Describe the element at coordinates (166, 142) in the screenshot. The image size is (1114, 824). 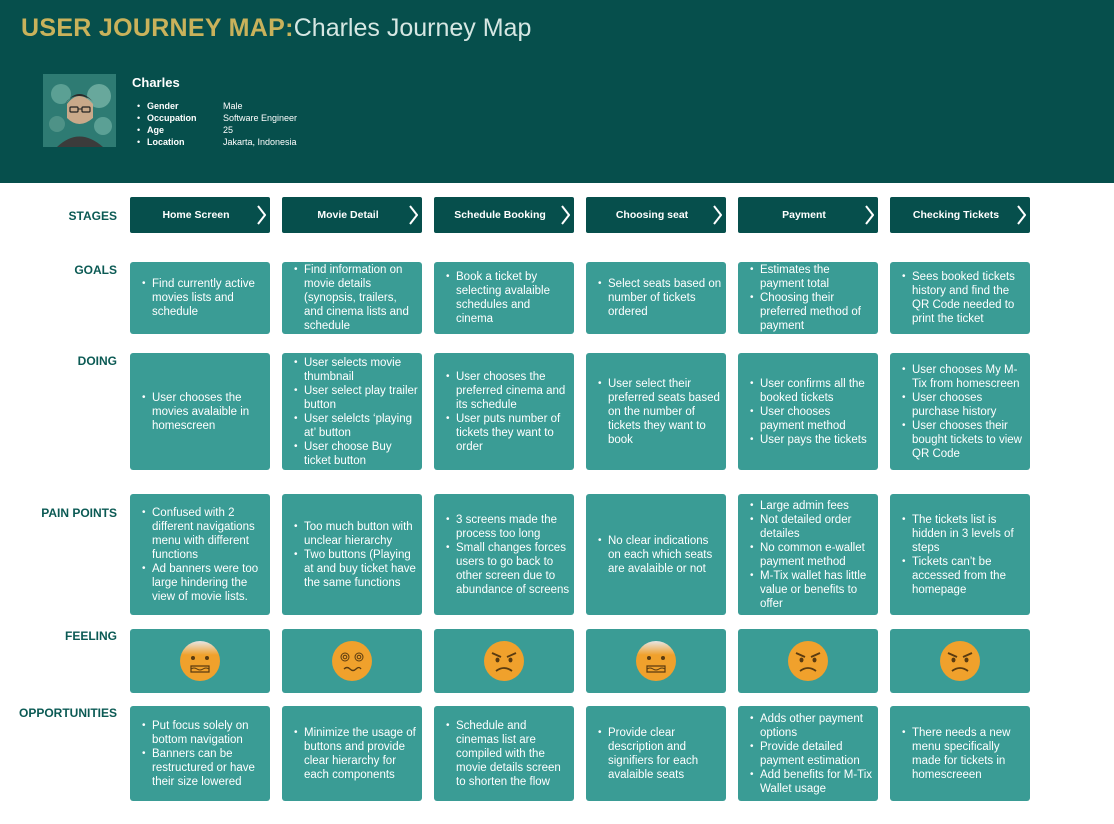
I see `attr-label: Location` at that location.